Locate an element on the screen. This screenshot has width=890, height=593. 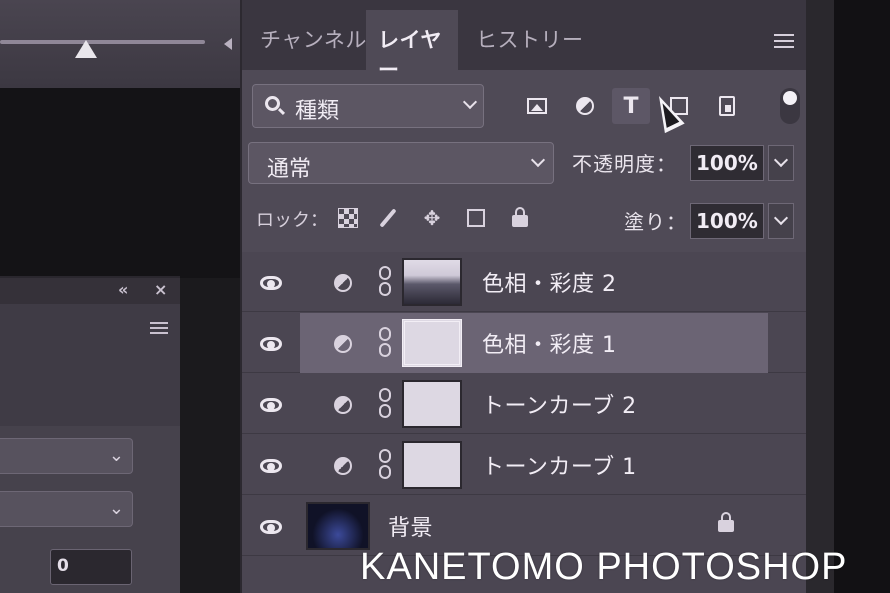
slider-thumb is located at coordinates (86, 49).